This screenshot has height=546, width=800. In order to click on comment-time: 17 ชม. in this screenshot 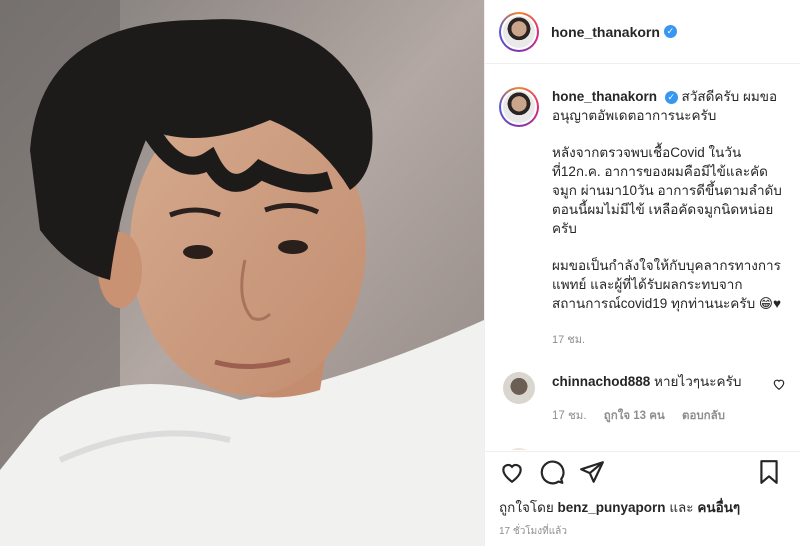, I will do `click(569, 416)`.